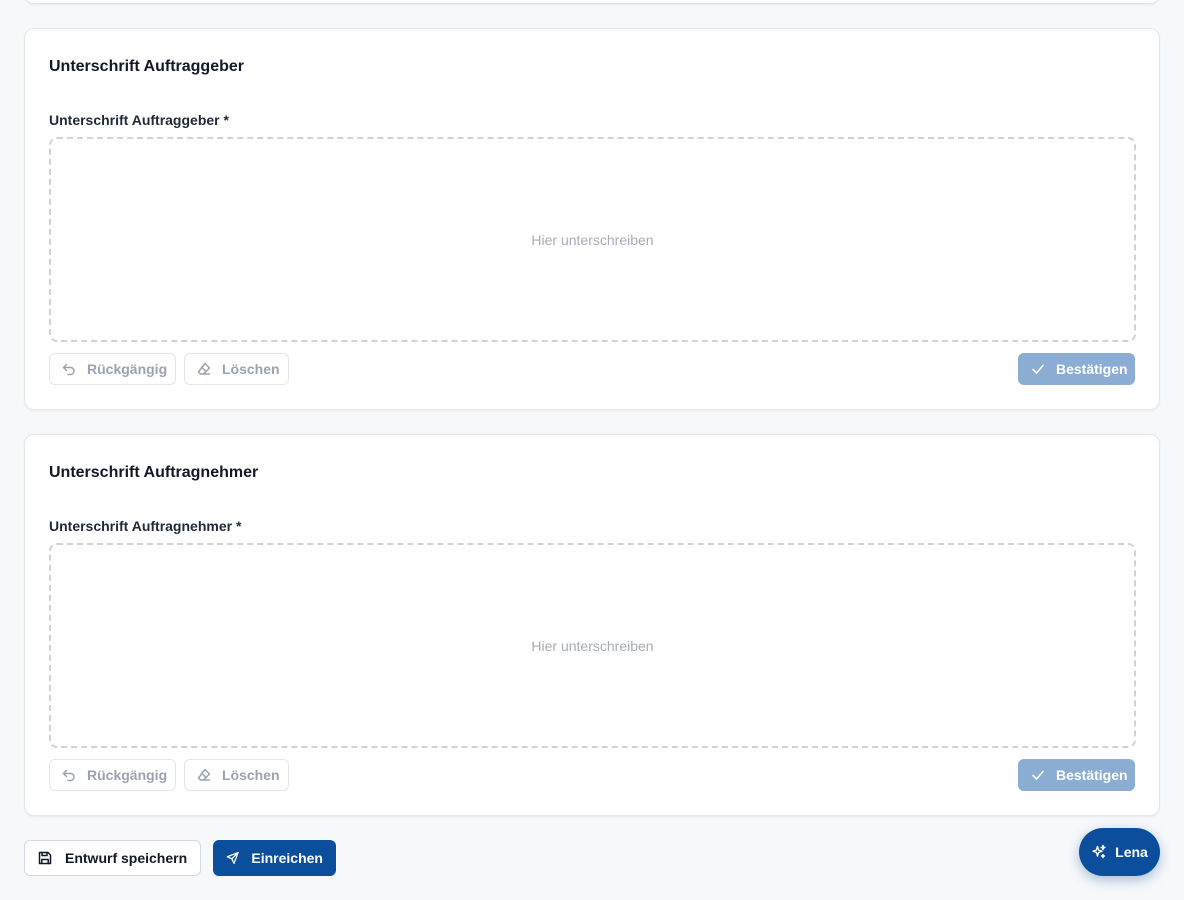  I want to click on assistant-button: Lena, so click(1119, 852).